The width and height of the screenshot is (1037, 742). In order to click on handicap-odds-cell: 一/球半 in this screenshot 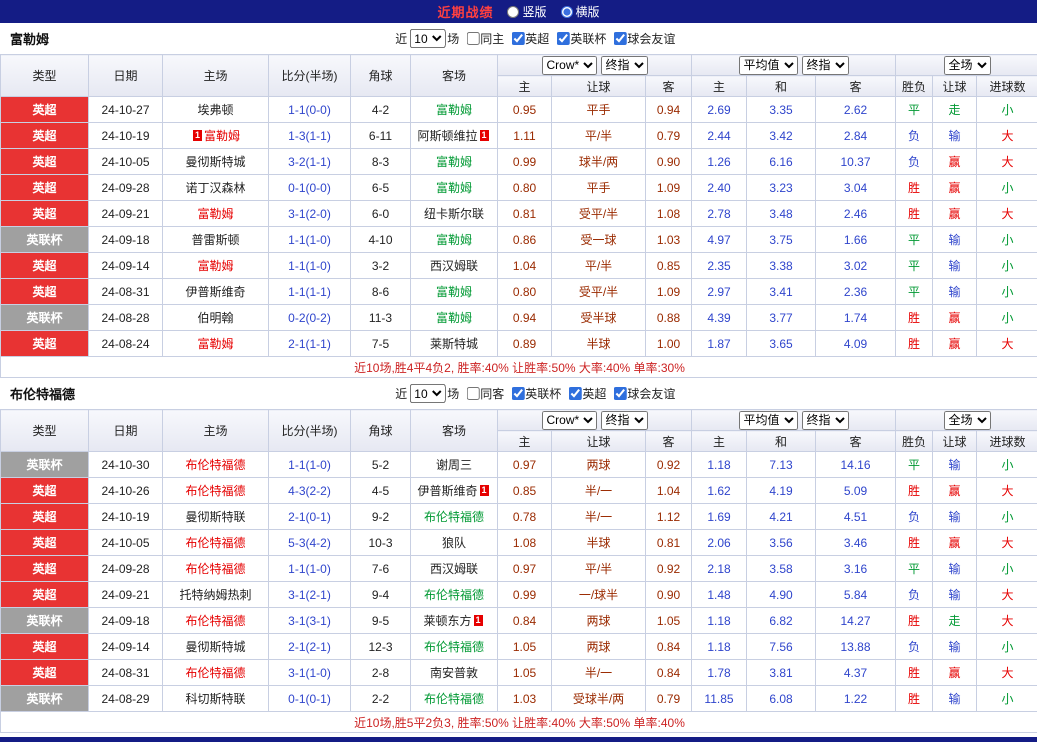, I will do `click(599, 595)`.